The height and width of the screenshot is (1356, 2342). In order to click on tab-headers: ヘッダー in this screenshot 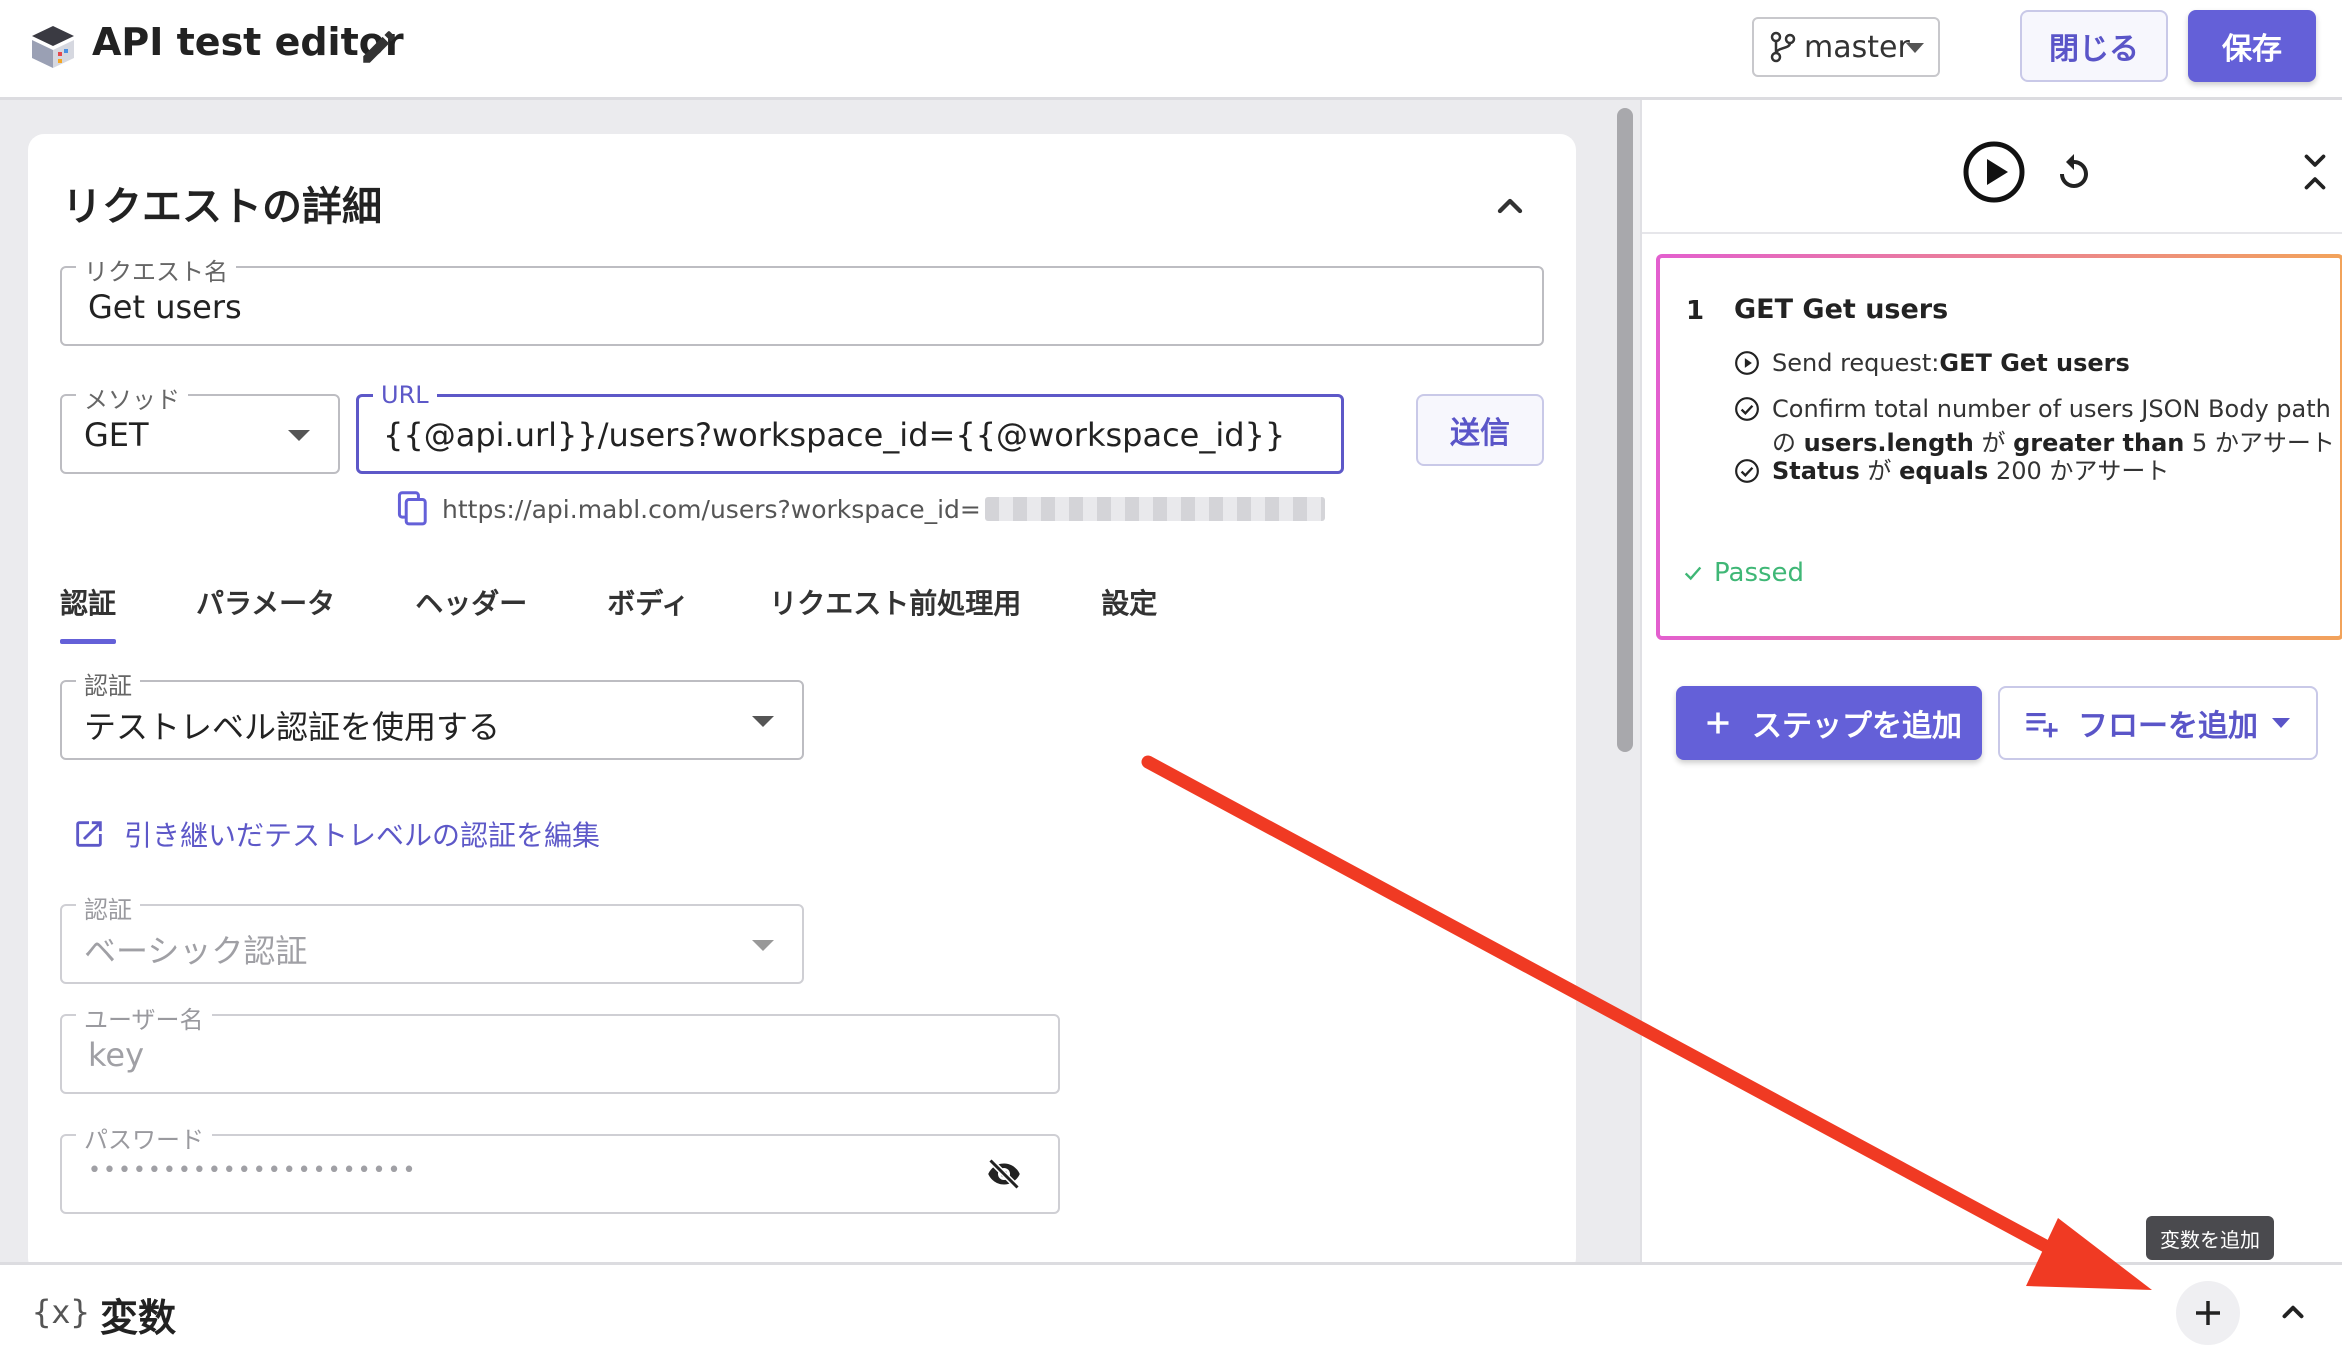, I will do `click(471, 612)`.